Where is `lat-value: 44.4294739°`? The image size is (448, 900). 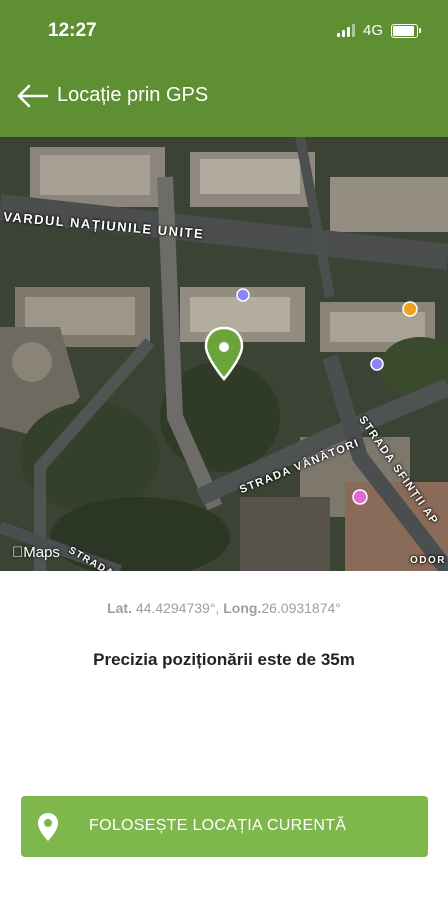
lat-value: 44.4294739° is located at coordinates (175, 608).